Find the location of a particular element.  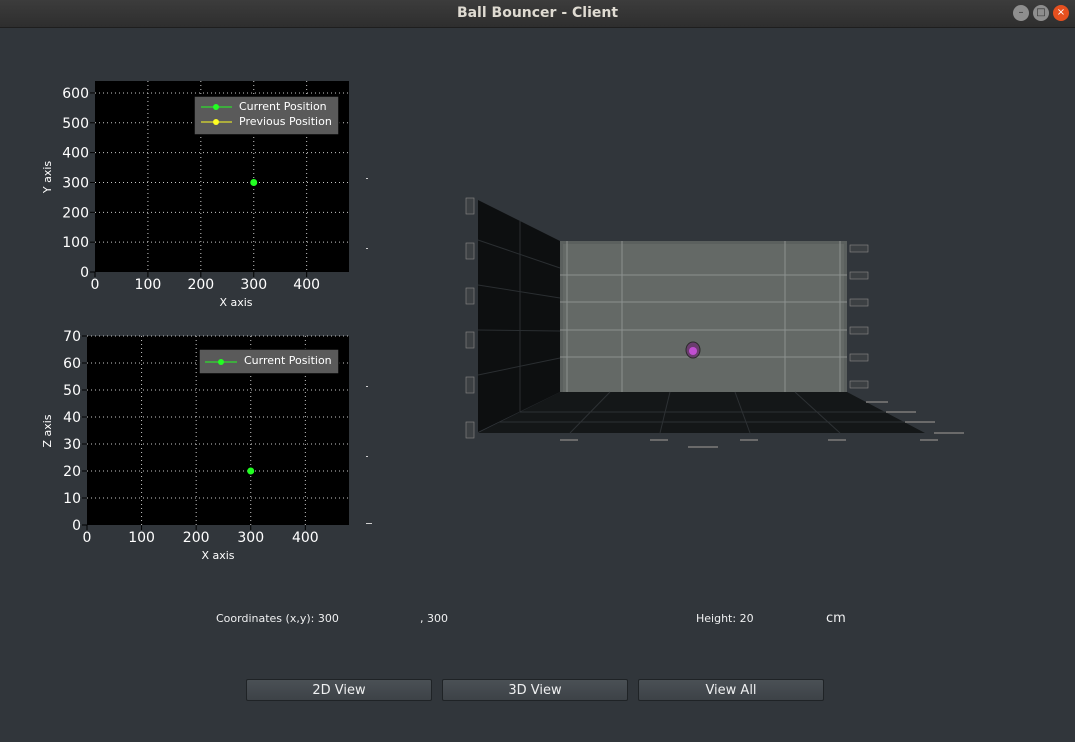

xz-y-axis-label: Z axis is located at coordinates (47, 430).